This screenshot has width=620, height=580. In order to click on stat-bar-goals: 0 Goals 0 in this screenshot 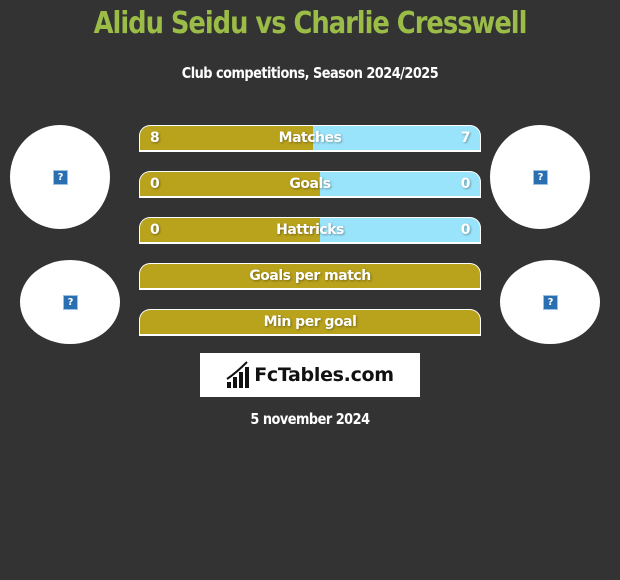, I will do `click(310, 184)`.